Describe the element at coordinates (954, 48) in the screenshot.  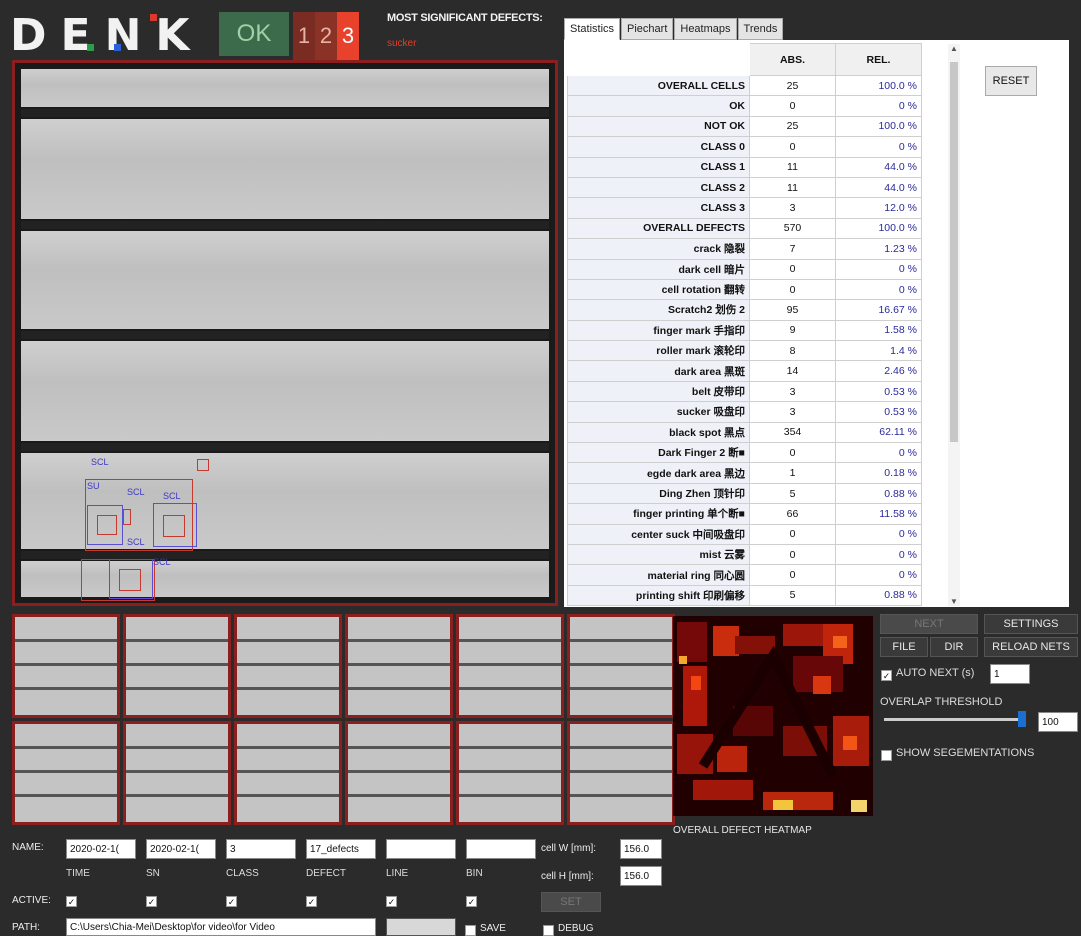
I see `scroll-up-icon: ▲` at that location.